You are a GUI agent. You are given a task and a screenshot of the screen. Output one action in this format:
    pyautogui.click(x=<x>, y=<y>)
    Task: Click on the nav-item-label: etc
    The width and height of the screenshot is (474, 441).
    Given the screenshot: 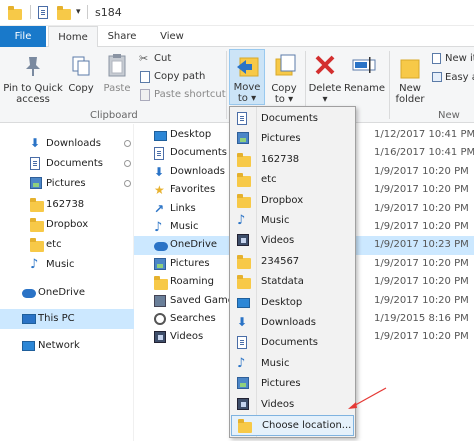 What is the action you would take?
    pyautogui.click(x=54, y=244)
    